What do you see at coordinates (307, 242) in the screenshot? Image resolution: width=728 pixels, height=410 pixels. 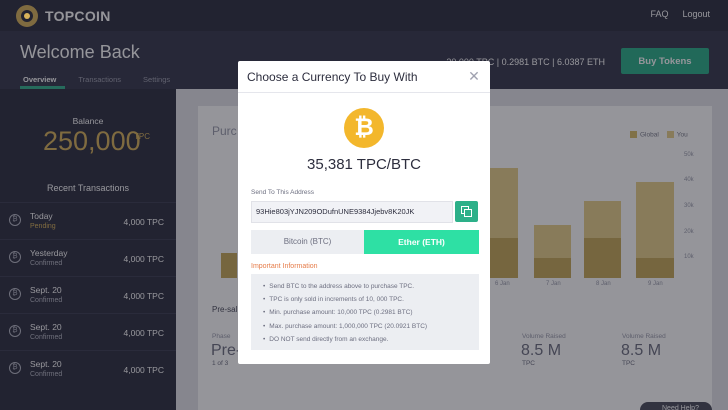 I see `tab-bitcoin: Bitcoin (BTC)` at bounding box center [307, 242].